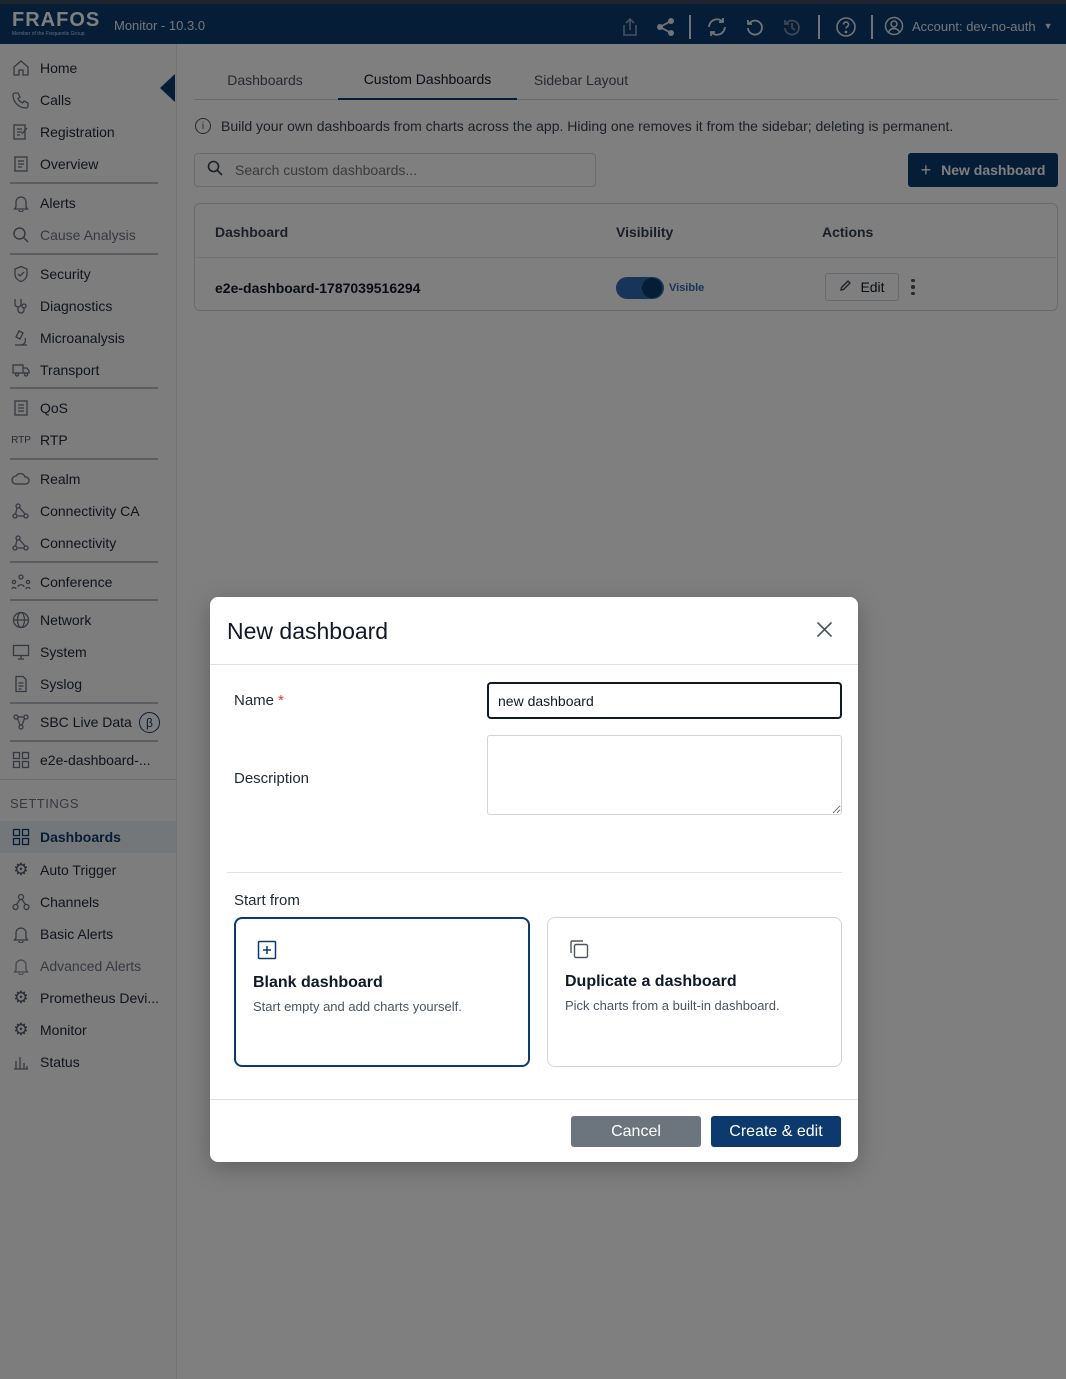 The image size is (1066, 1379). What do you see at coordinates (281, 700) in the screenshot?
I see `required-asterisk: *` at bounding box center [281, 700].